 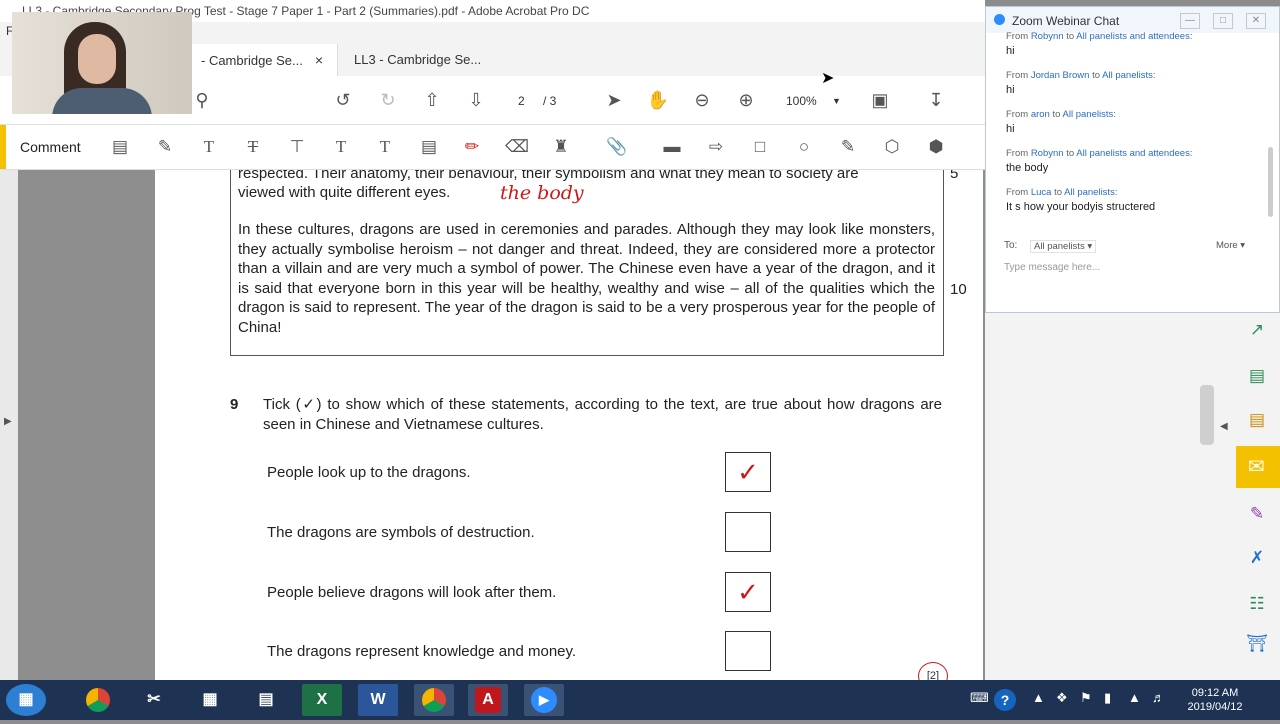 What do you see at coordinates (1190, 21) in the screenshot?
I see `minimize-button: —` at bounding box center [1190, 21].